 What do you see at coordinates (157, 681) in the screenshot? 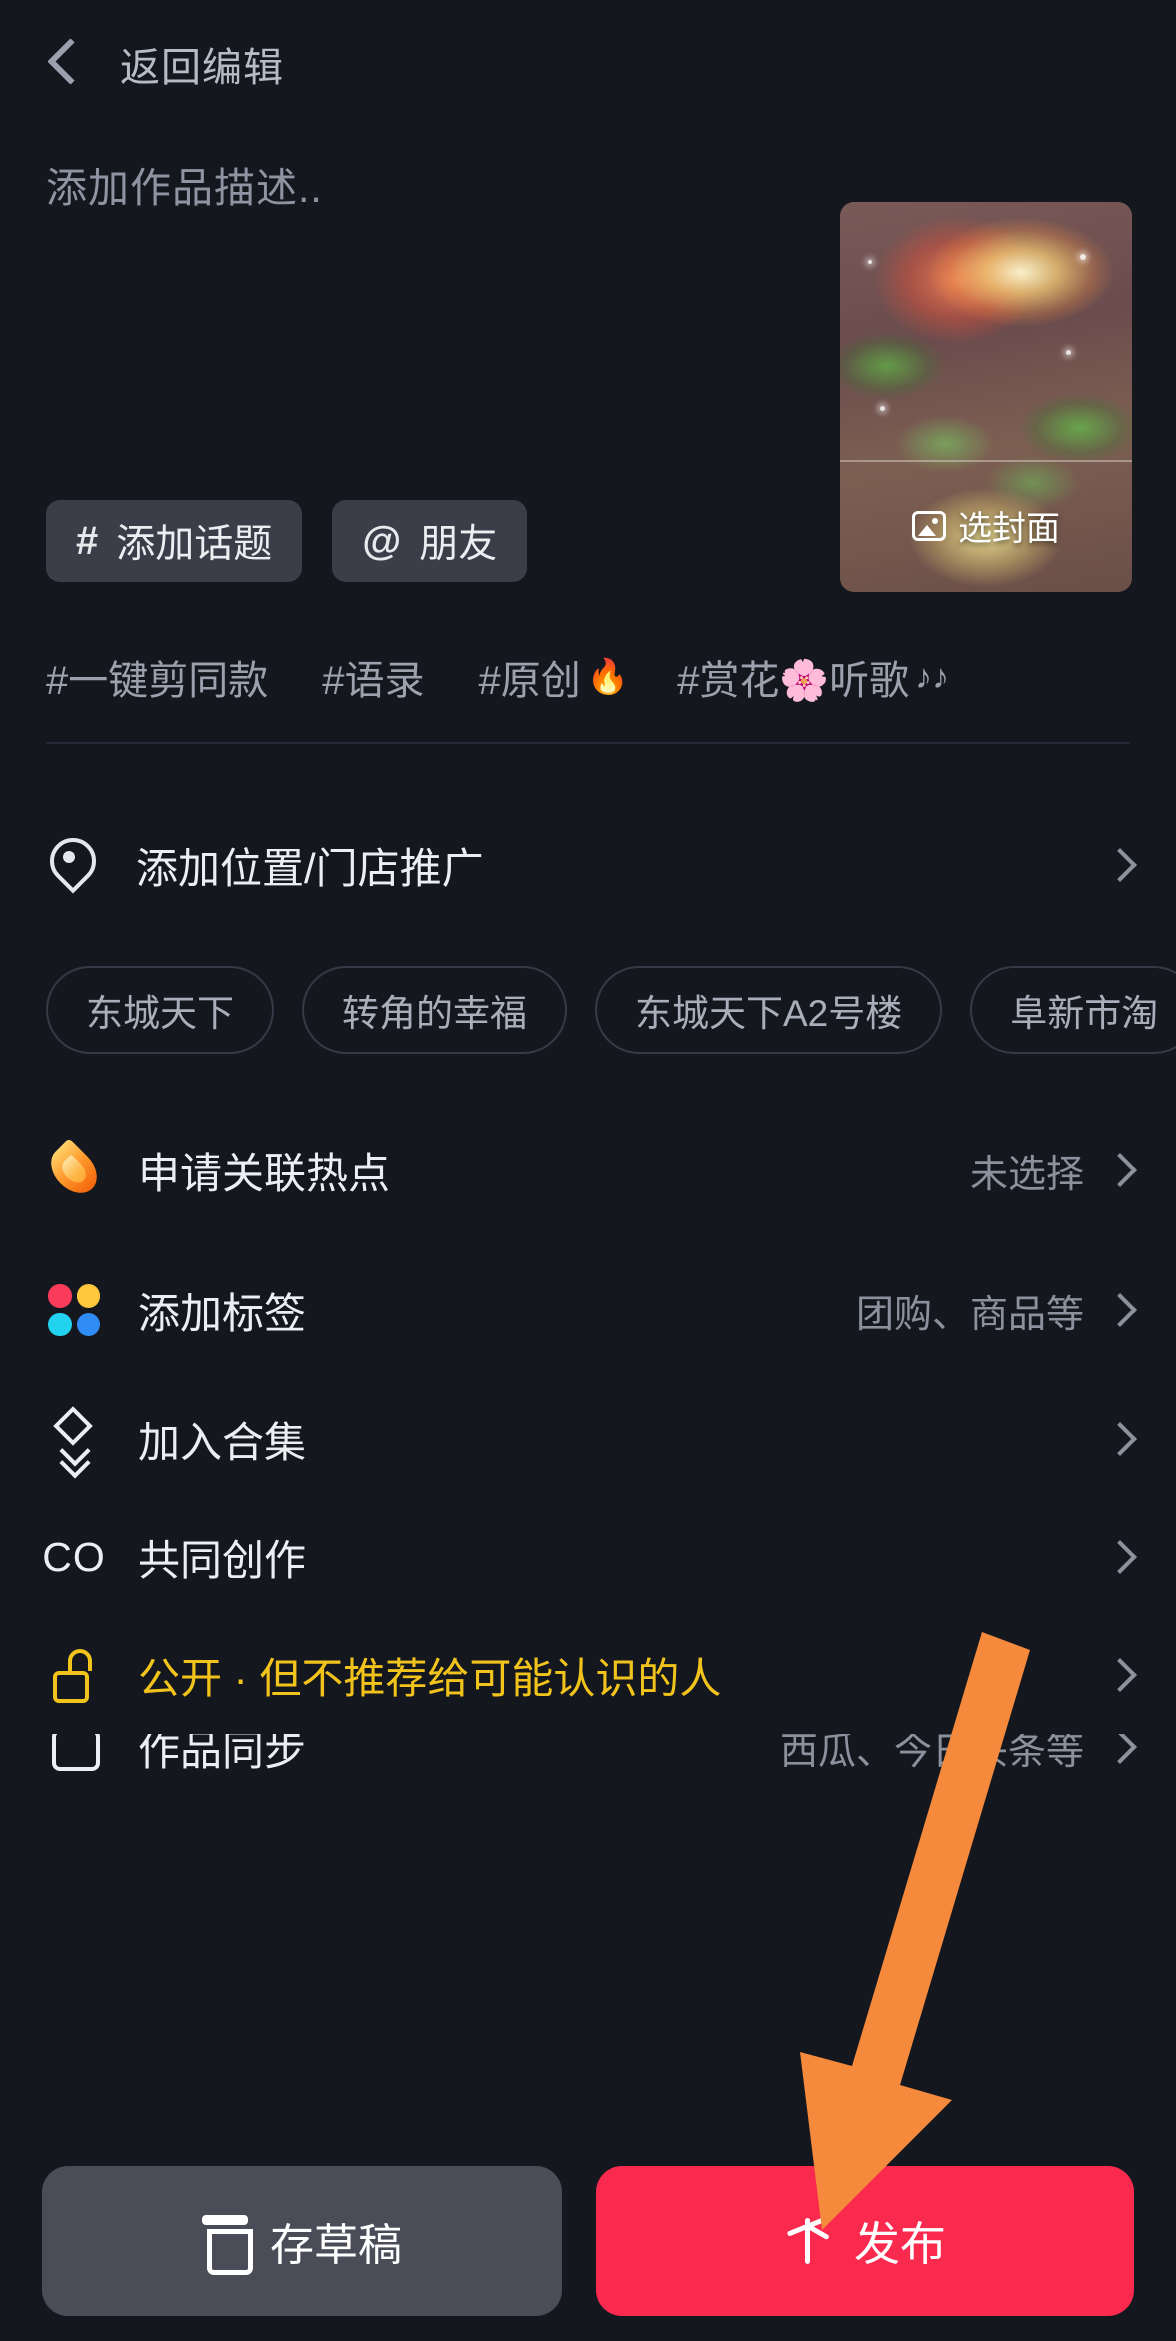
I see `hashtag-text: #一键剪同款` at bounding box center [157, 681].